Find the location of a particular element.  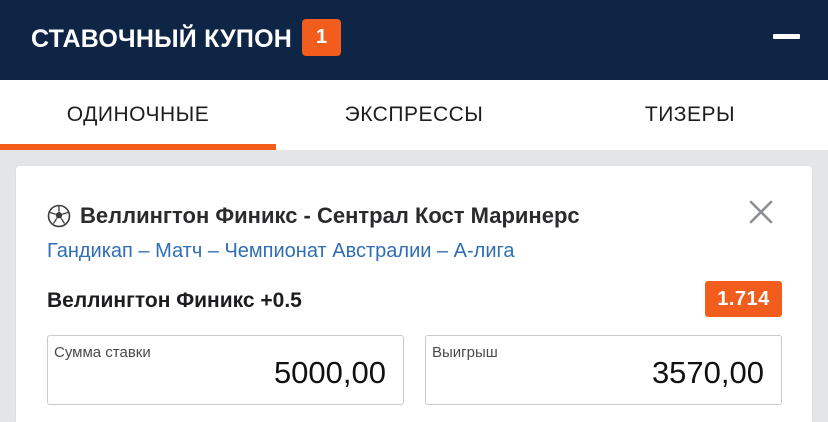

betslip-title: СТАВОЧНЫЙ КУПОН is located at coordinates (161, 39).